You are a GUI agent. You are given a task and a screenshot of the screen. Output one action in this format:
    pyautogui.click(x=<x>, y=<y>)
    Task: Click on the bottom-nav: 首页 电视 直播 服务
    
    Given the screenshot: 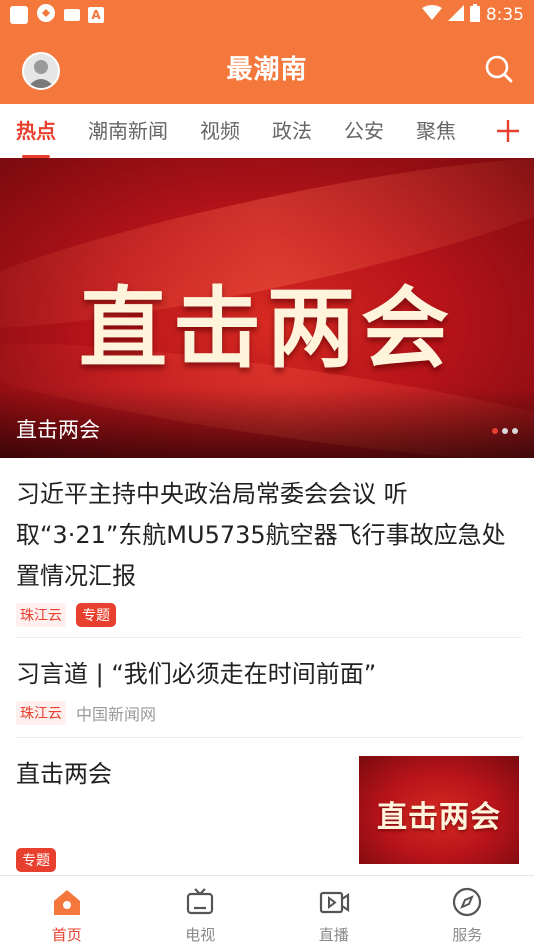 What is the action you would take?
    pyautogui.click(x=267, y=912)
    